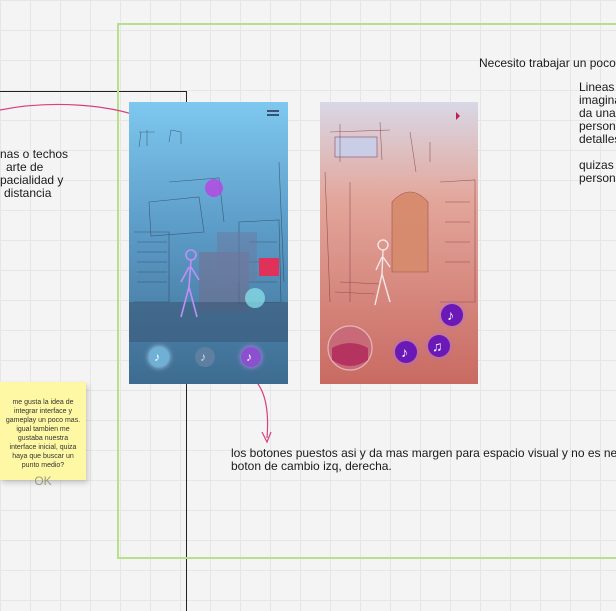  I want to click on phone-red-artwork, so click(399, 243).